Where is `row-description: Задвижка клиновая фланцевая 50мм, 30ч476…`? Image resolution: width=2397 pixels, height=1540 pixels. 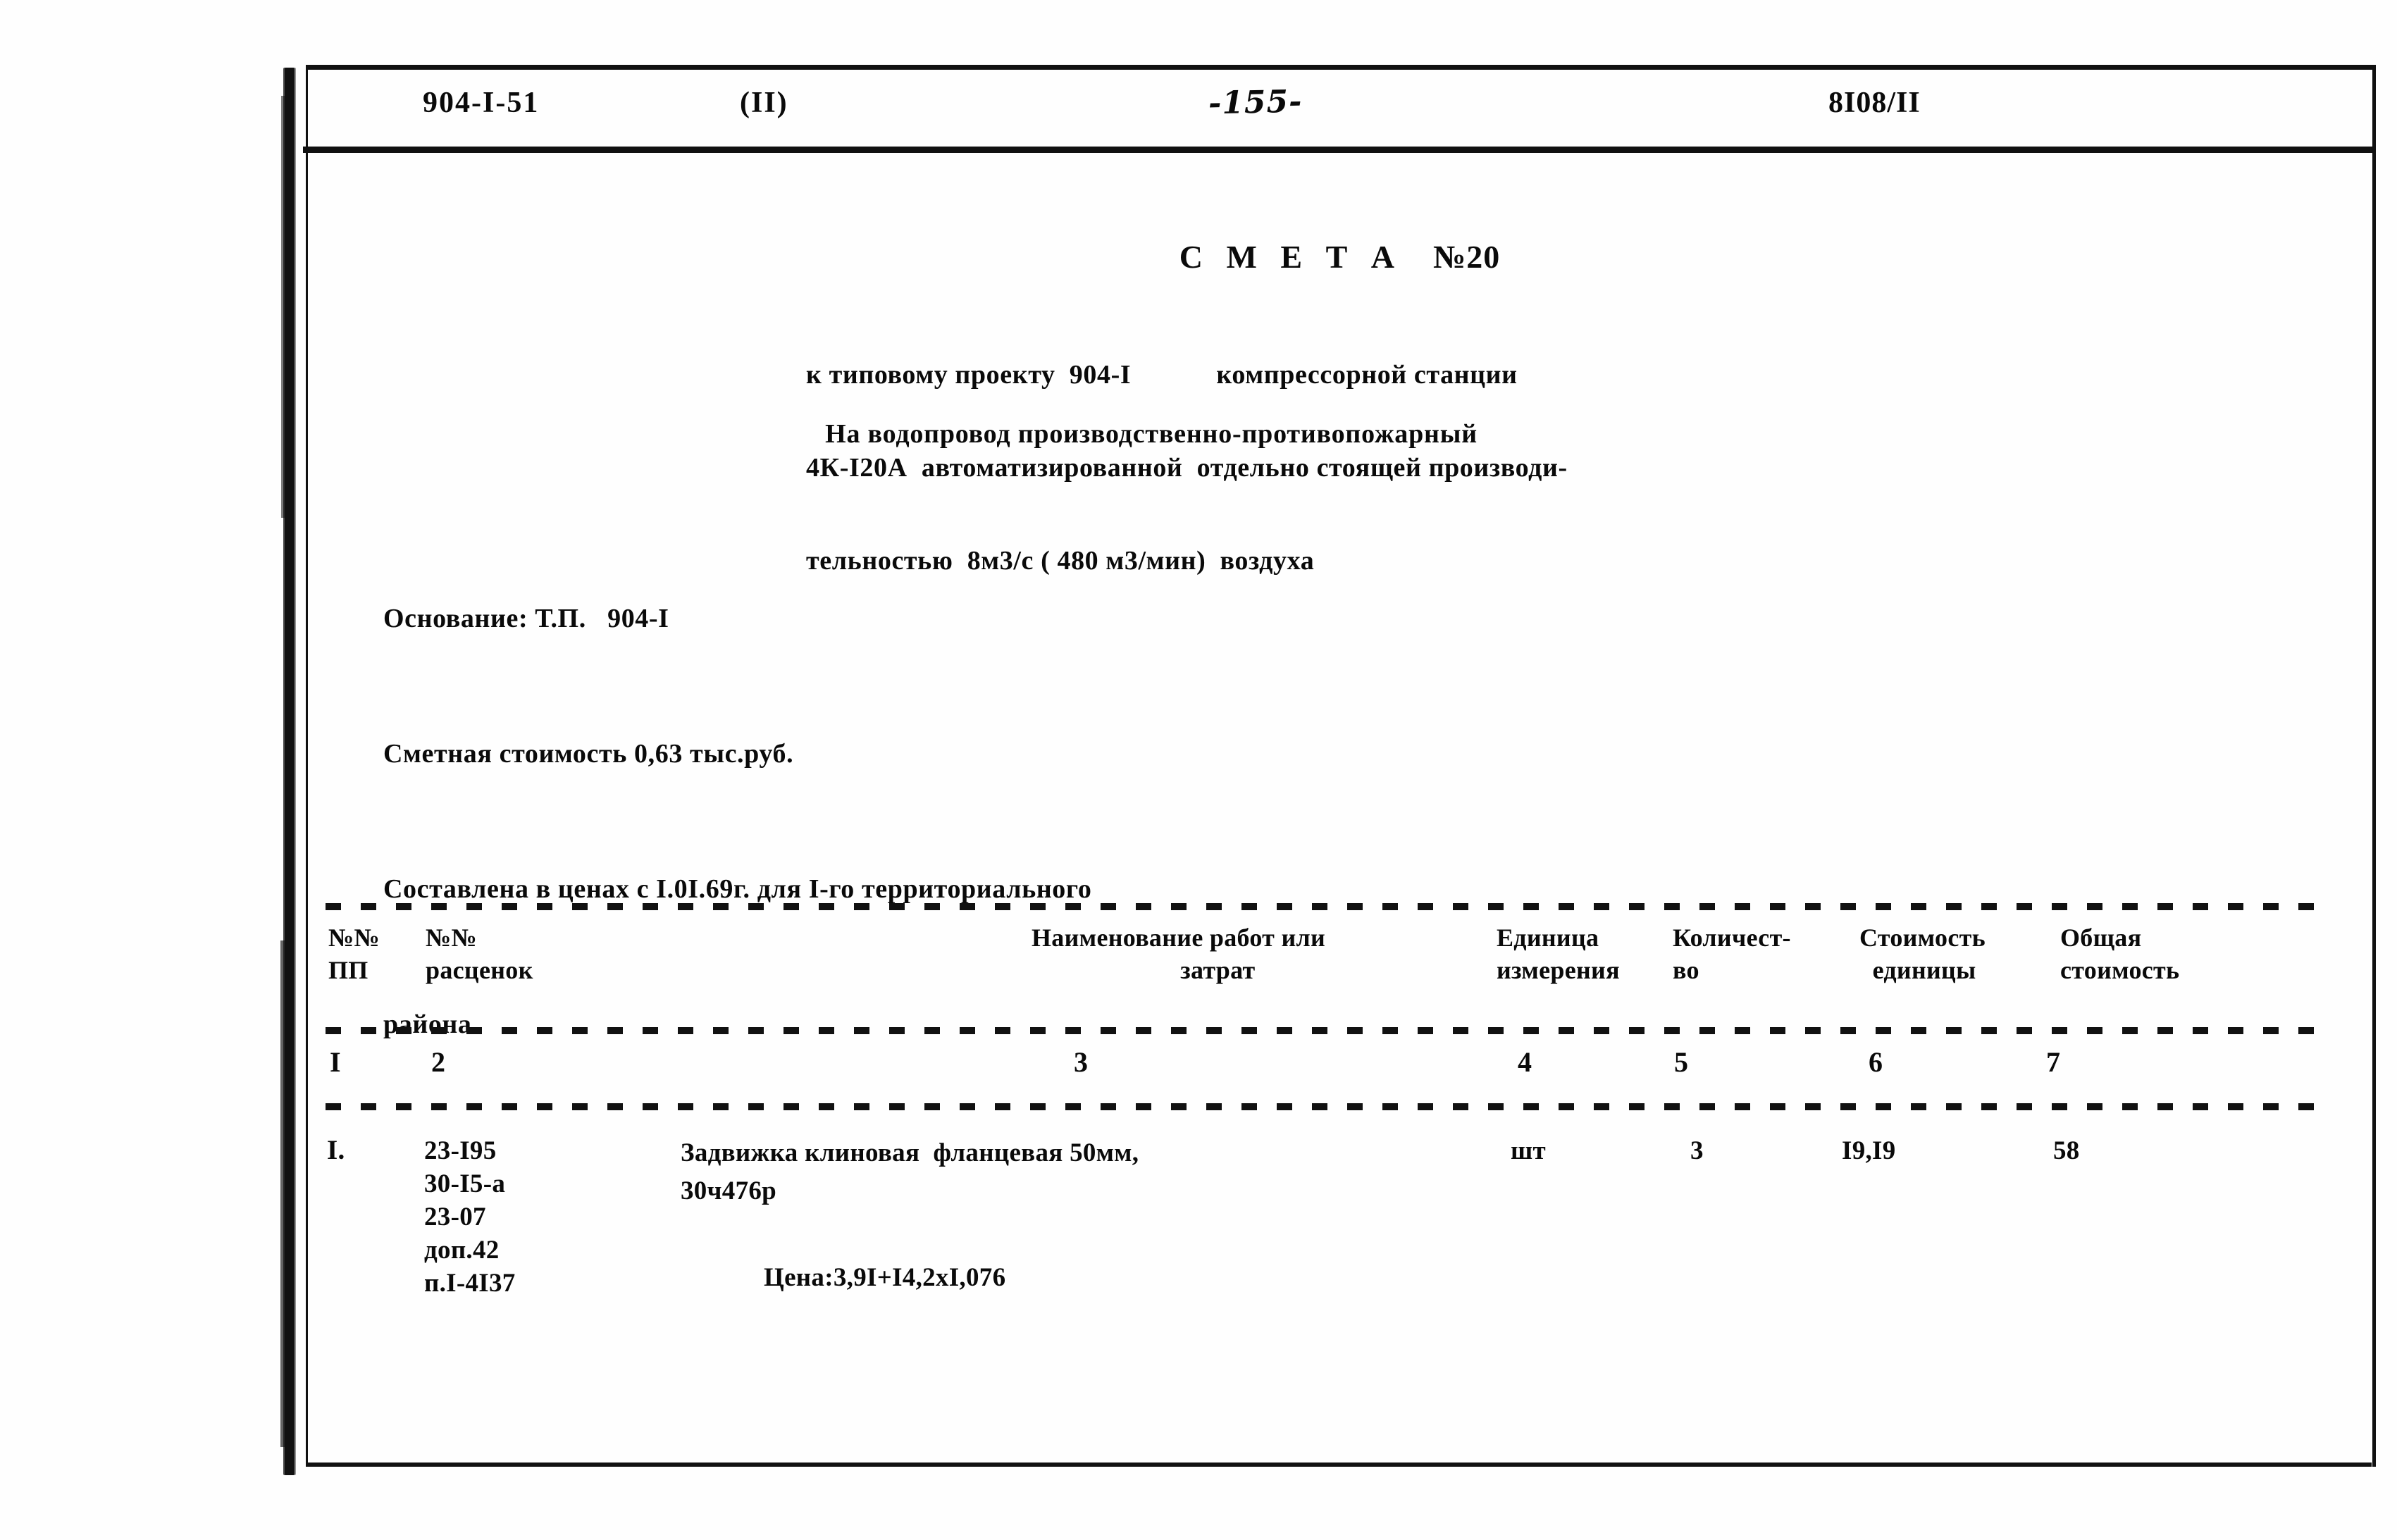 row-description: Задвижка клиновая фланцевая 50мм, 30ч476… is located at coordinates (910, 1171).